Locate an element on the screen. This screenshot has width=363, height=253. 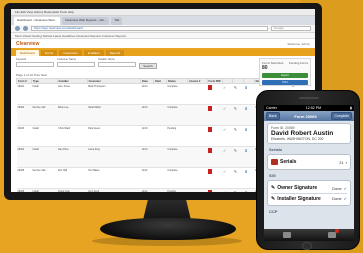
installer-cell: Frank Cole is located at coordinates (72, 190).